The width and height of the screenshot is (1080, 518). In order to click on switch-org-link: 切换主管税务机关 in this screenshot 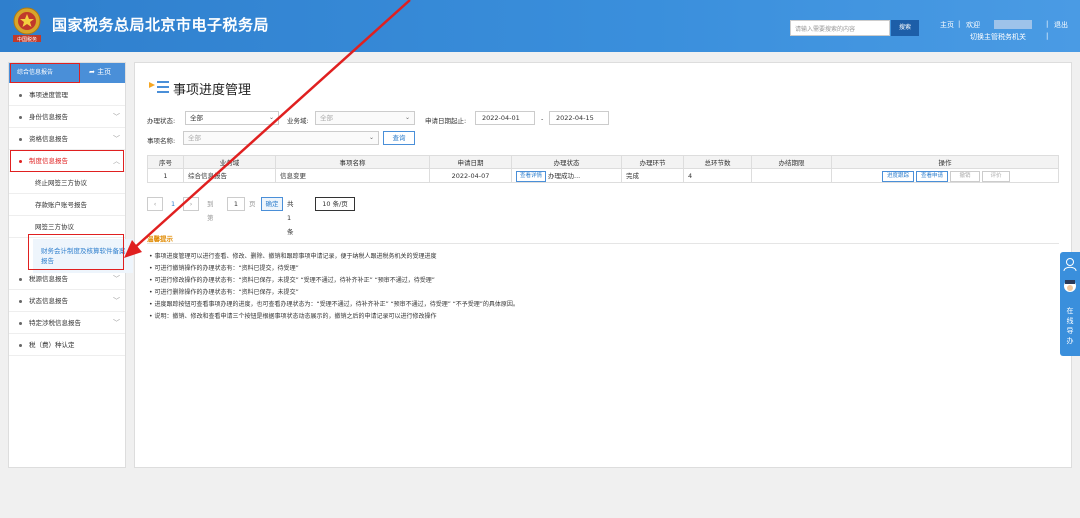, I will do `click(998, 37)`.